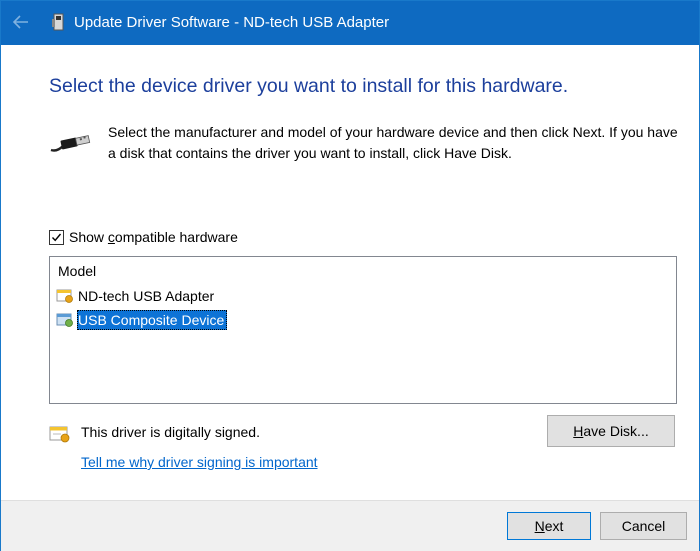 The image size is (700, 551). I want to click on usb-device-icon, so click(64, 320).